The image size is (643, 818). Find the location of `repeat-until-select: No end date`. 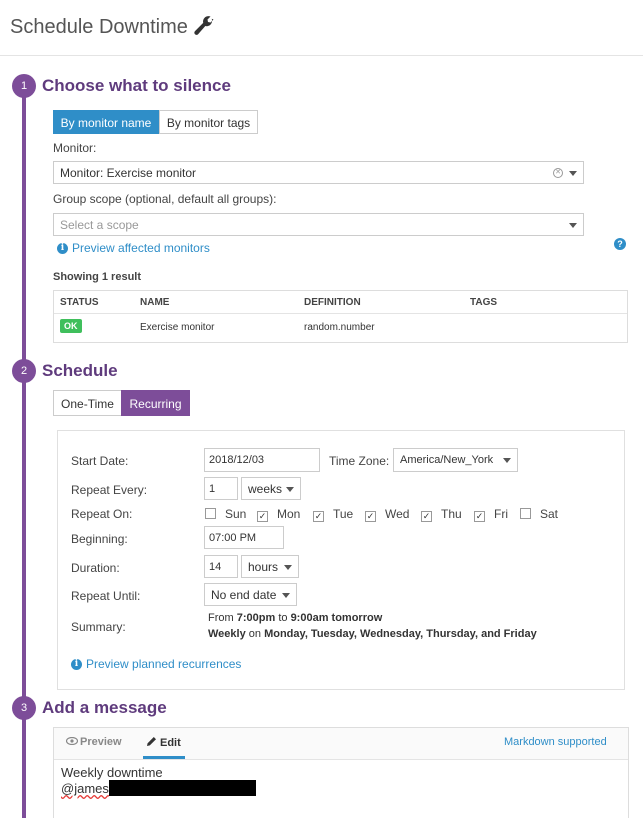

repeat-until-select: No end date is located at coordinates (250, 594).